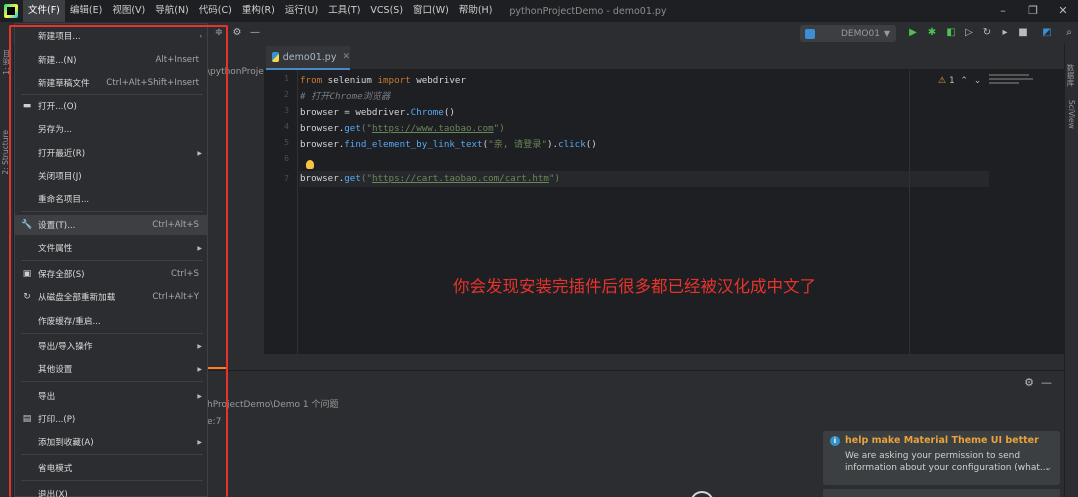  What do you see at coordinates (932, 33) in the screenshot?
I see `debug-icon: ✱` at bounding box center [932, 33].